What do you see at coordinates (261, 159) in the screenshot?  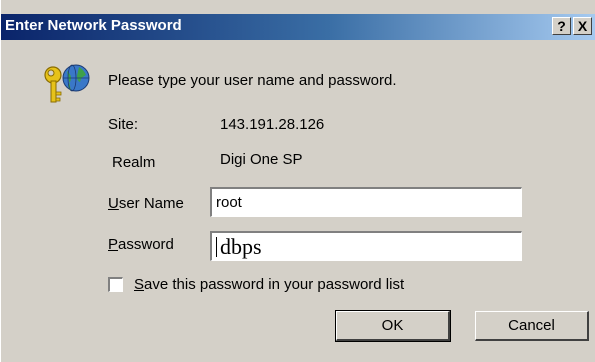 I see `realm-value: Digi One SP` at bounding box center [261, 159].